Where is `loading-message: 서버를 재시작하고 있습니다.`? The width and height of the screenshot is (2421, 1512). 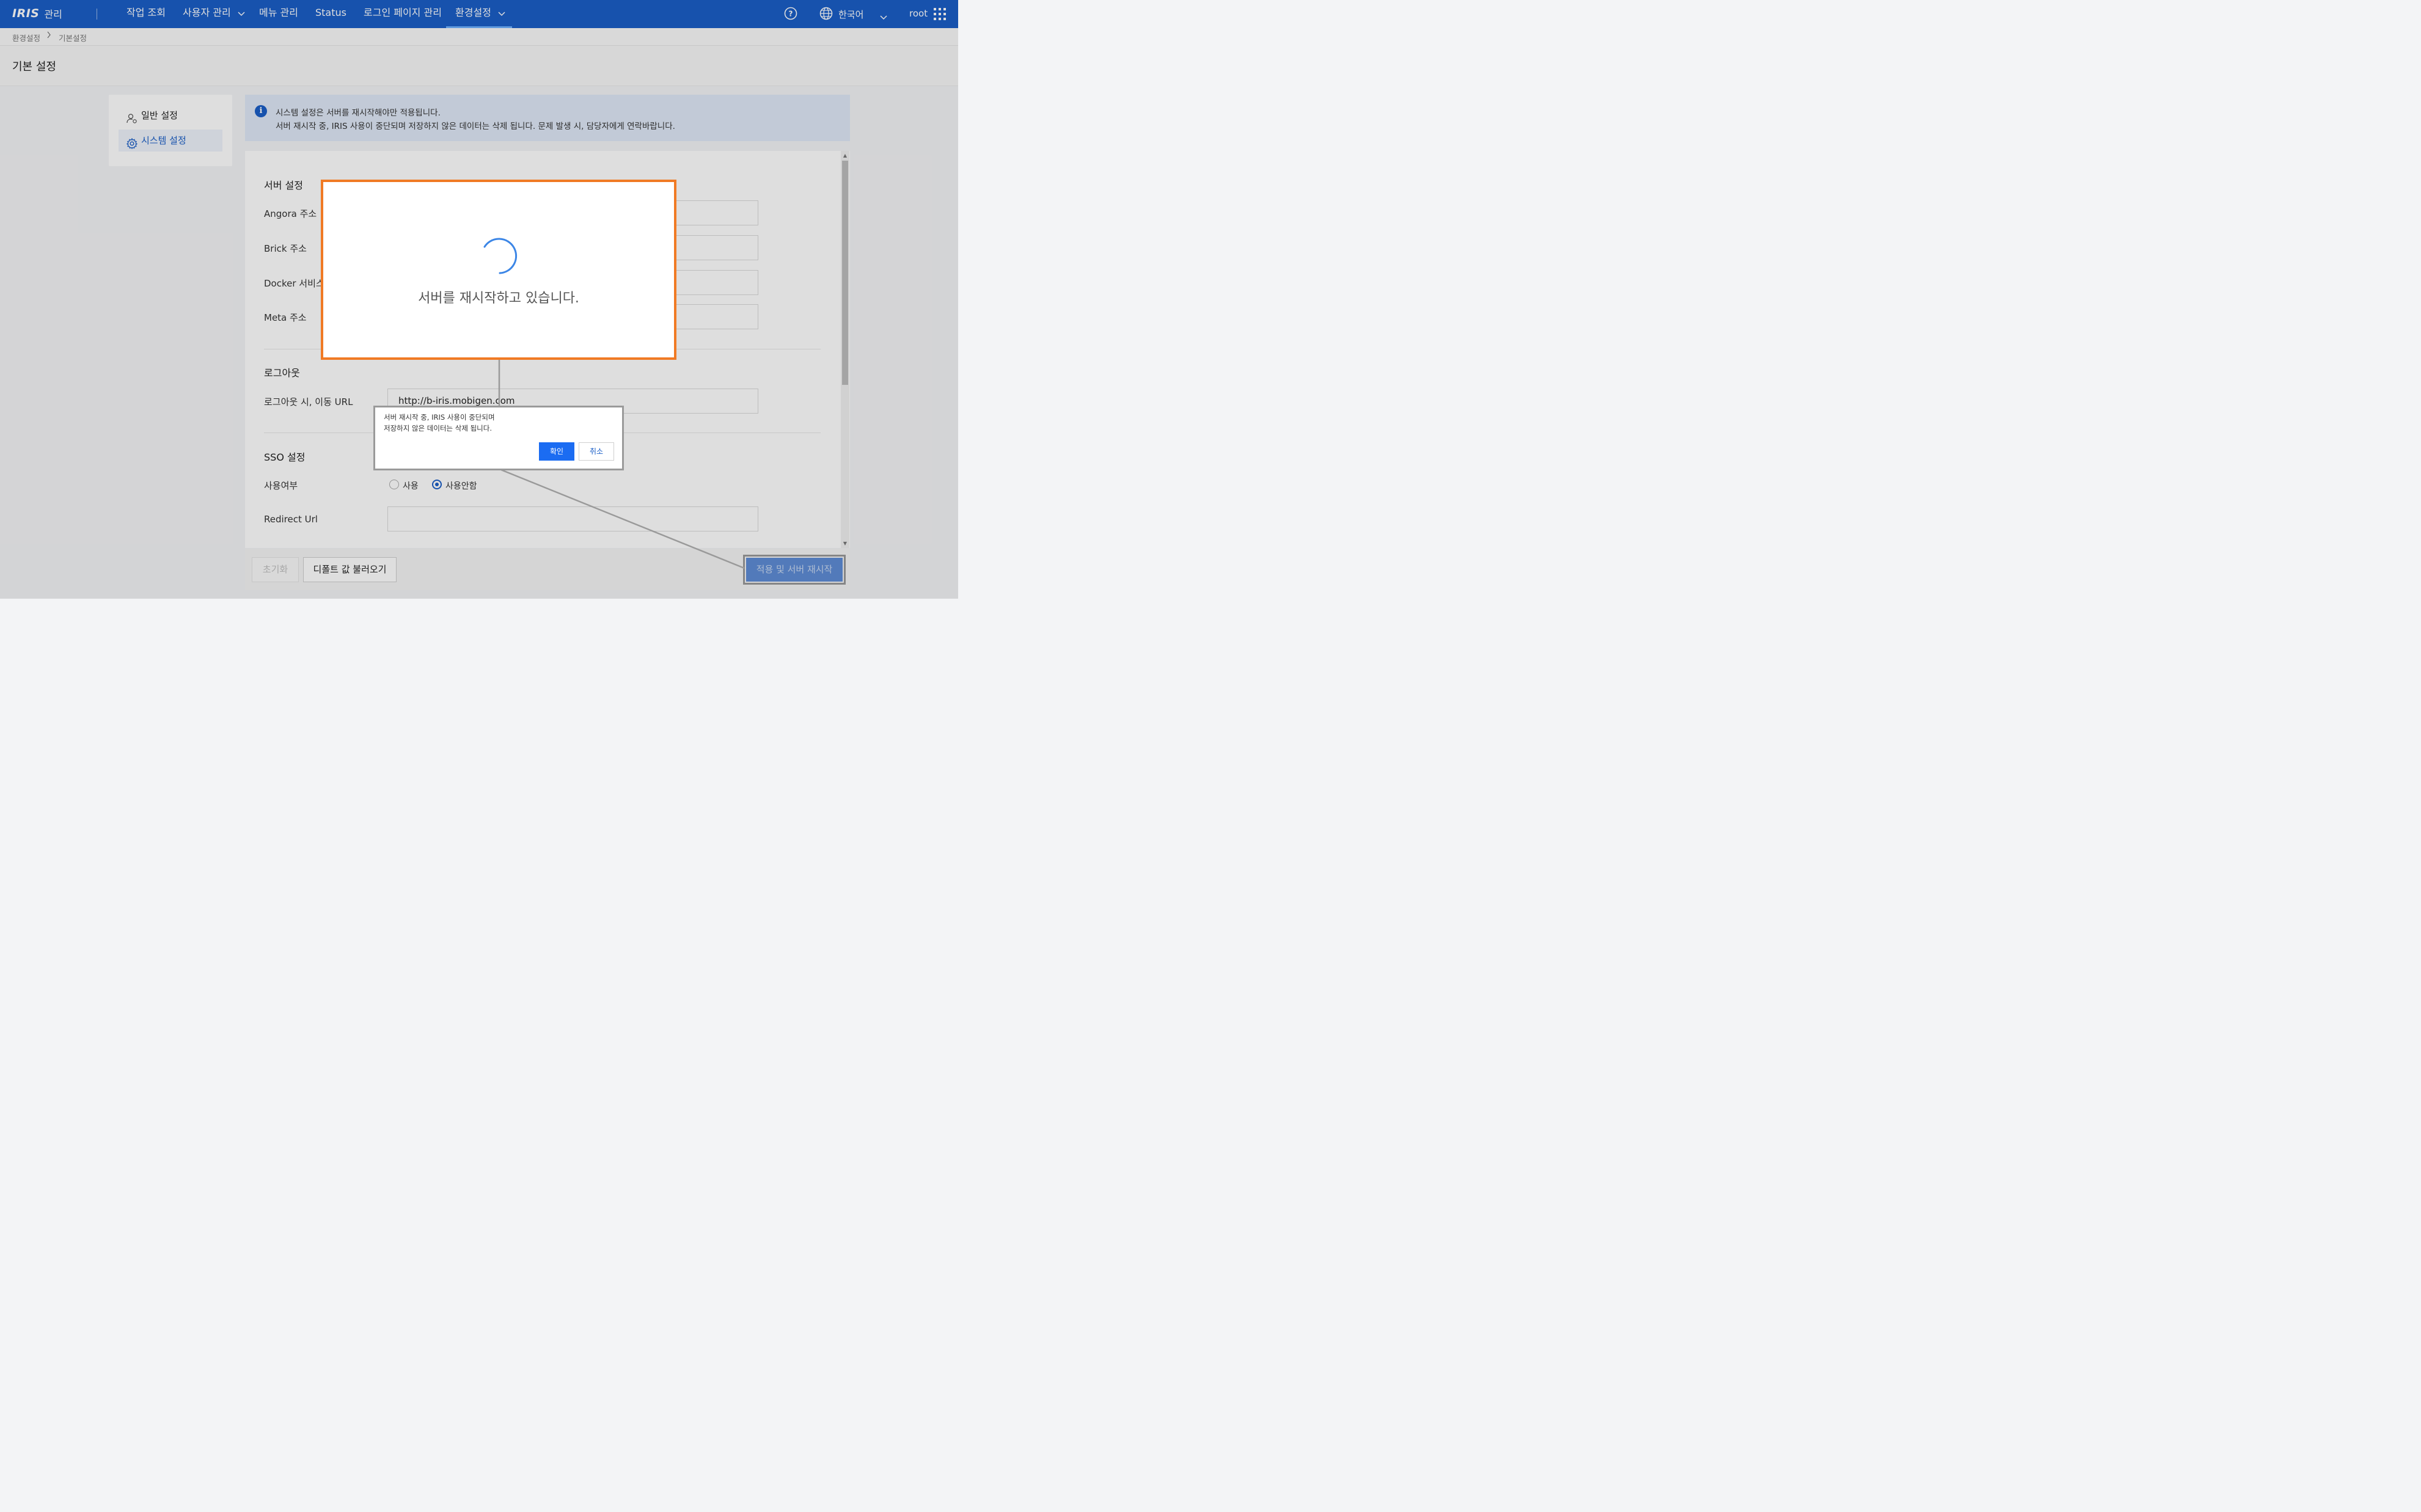 loading-message: 서버를 재시작하고 있습니다. is located at coordinates (498, 298).